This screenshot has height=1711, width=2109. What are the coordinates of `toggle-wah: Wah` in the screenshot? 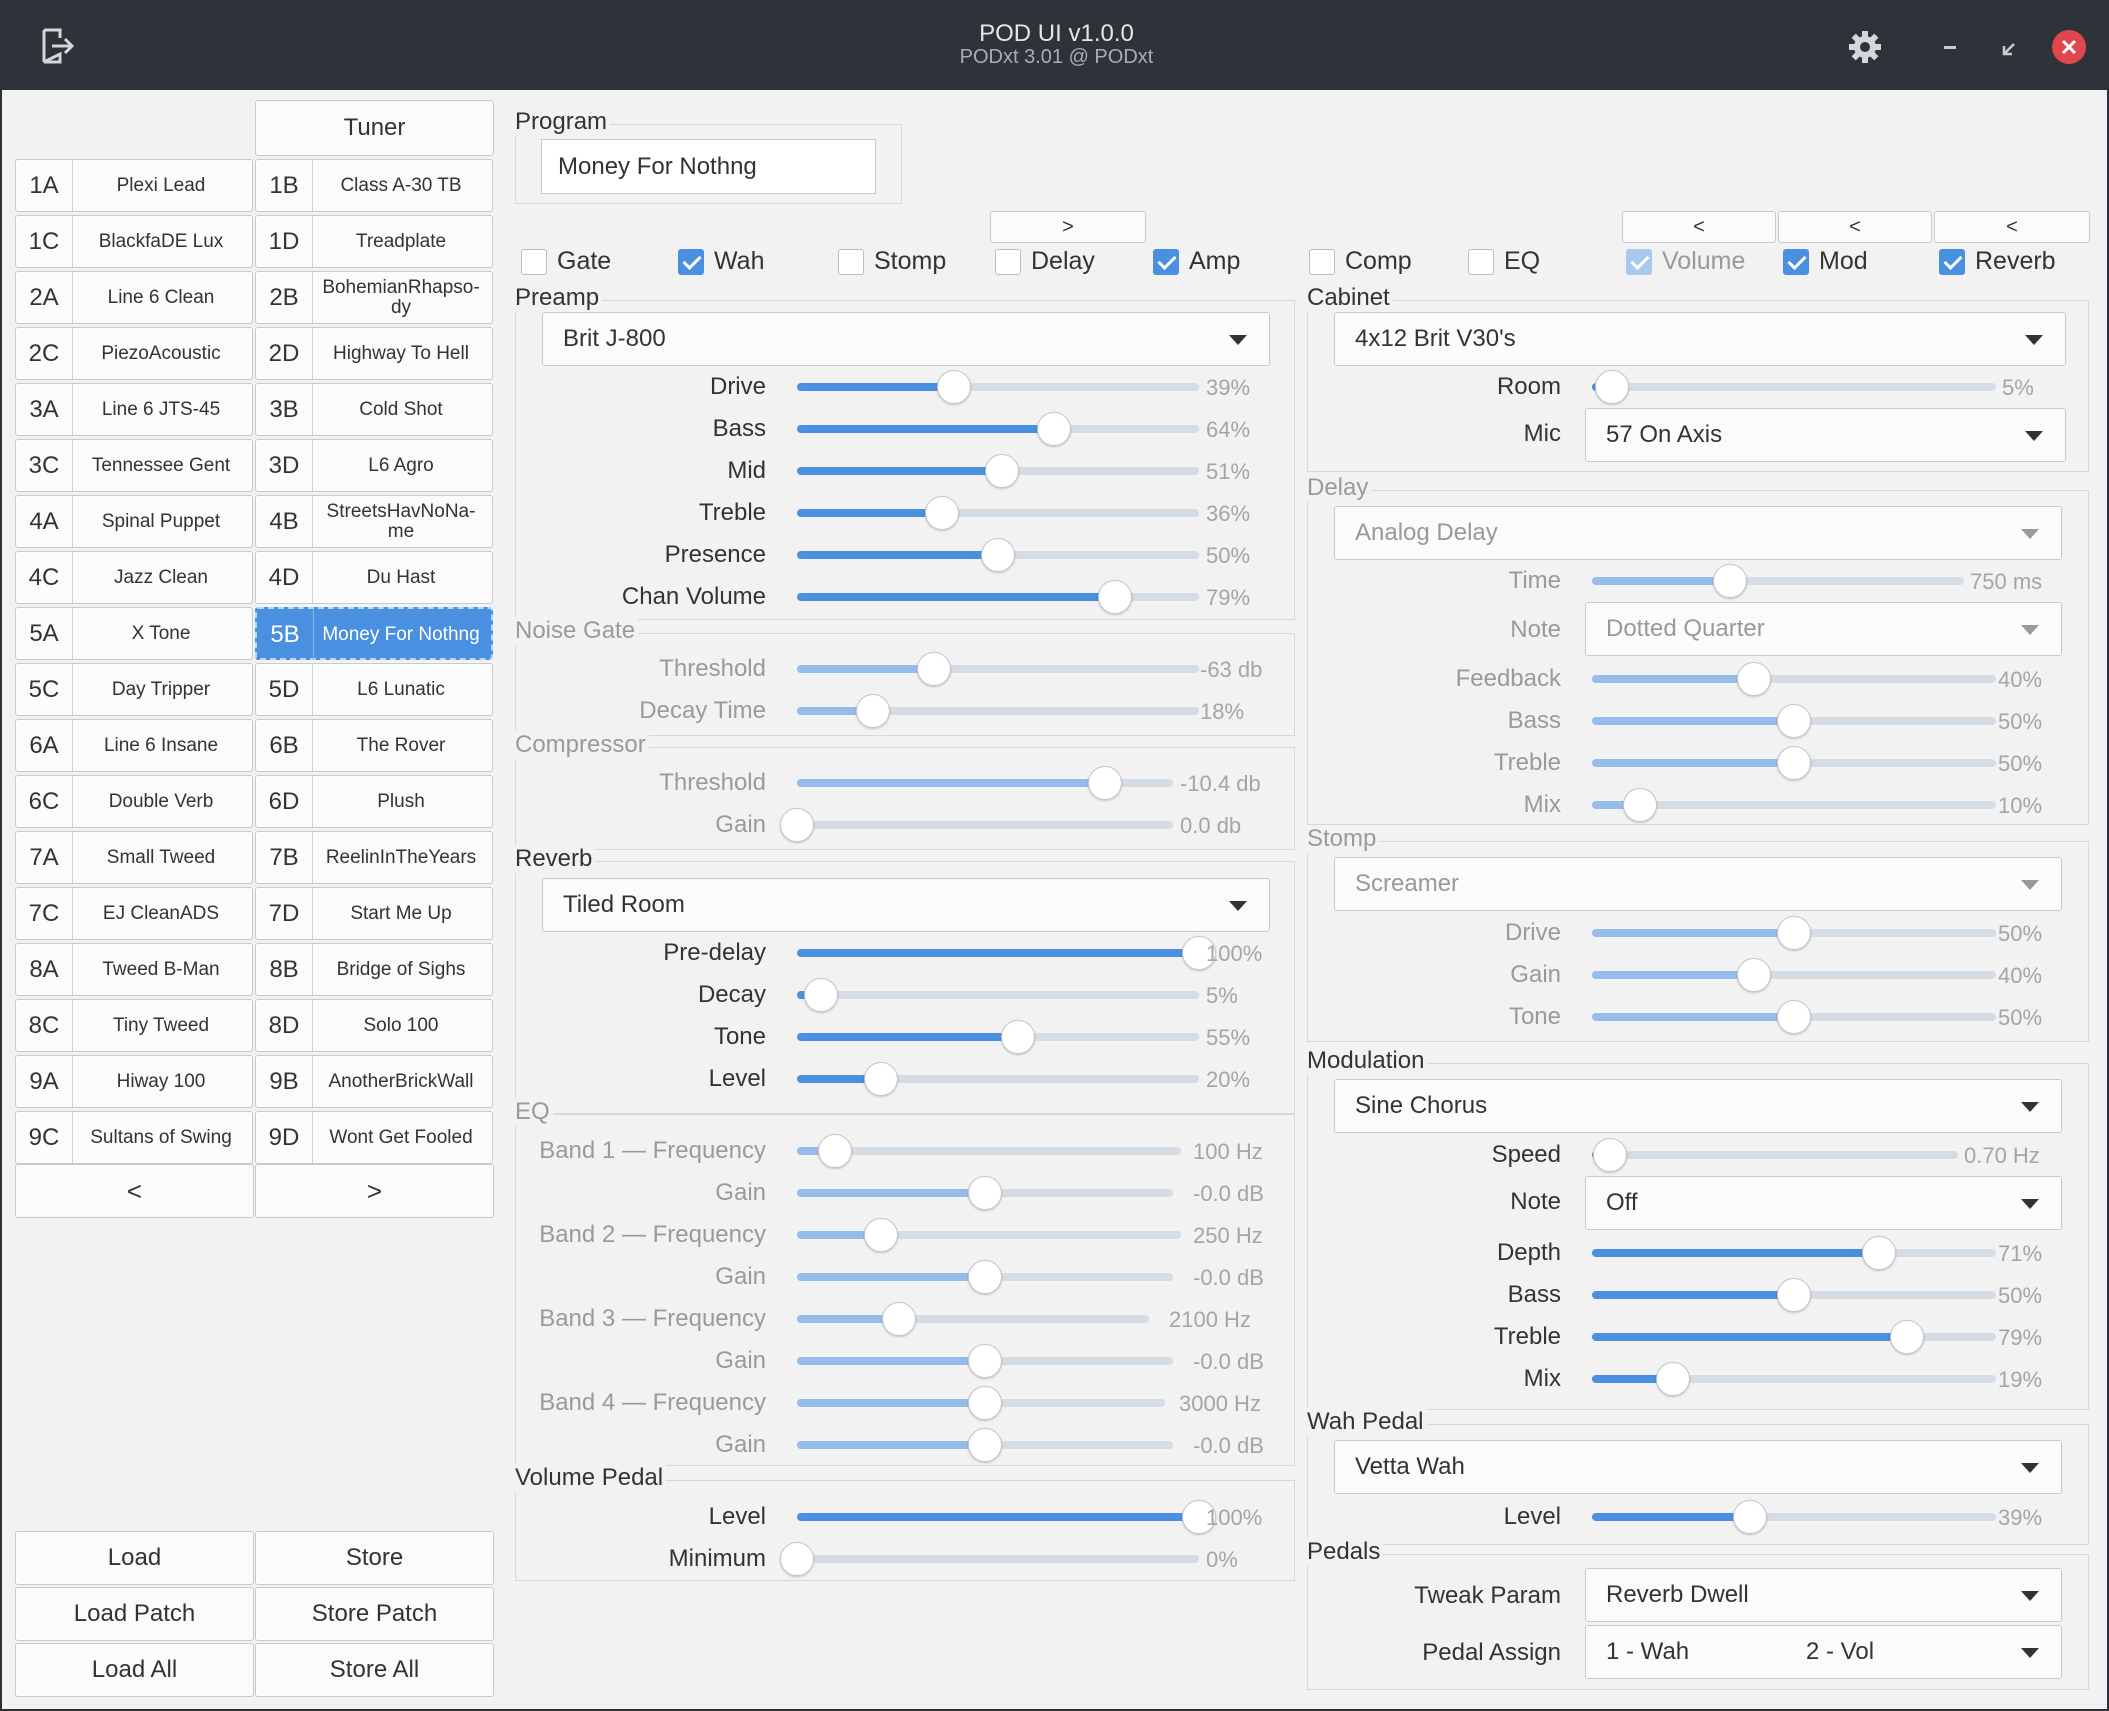 It's located at (721, 261).